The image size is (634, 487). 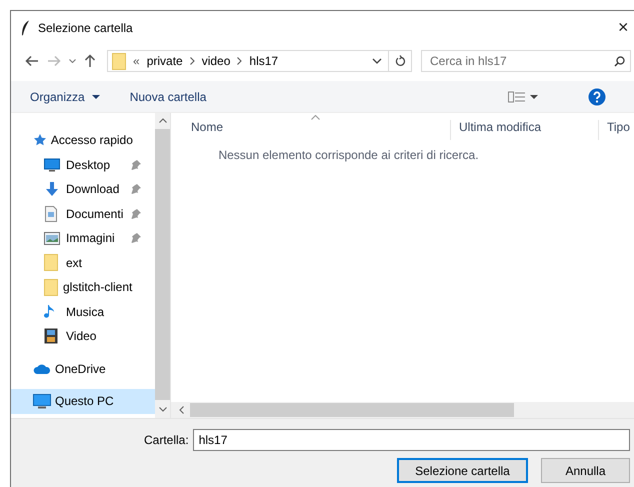 I want to click on nav-item: glstitch-client, so click(x=83, y=287).